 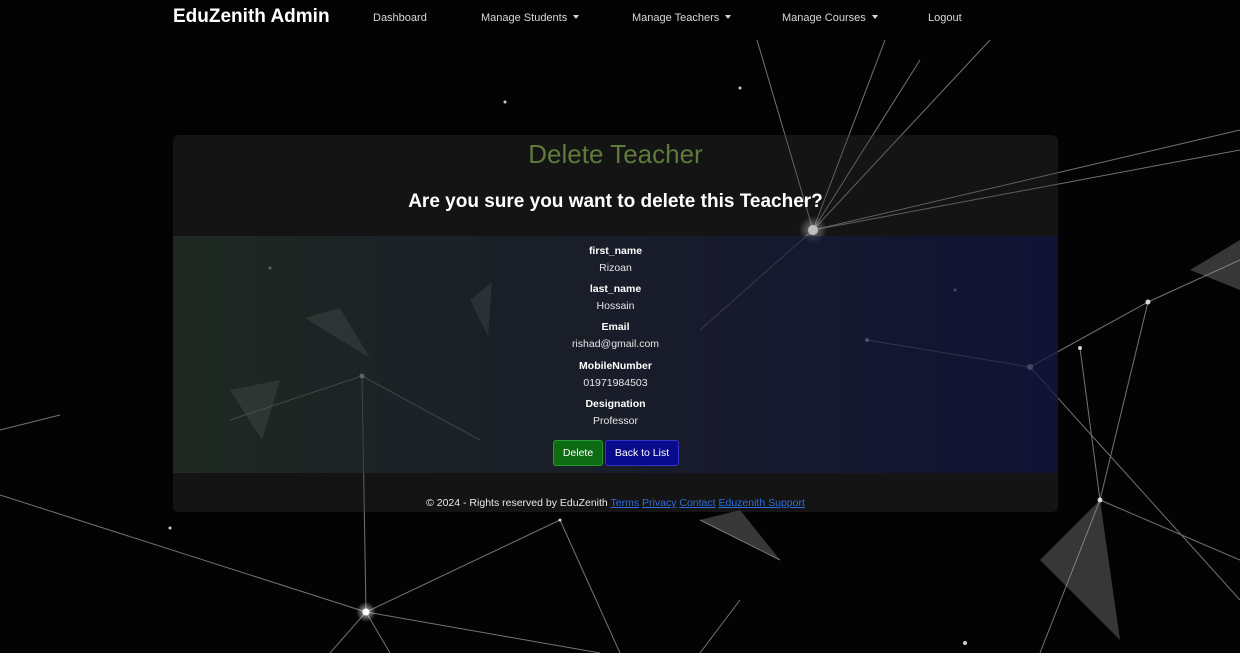 I want to click on first-name-label: first_name, so click(x=615, y=251).